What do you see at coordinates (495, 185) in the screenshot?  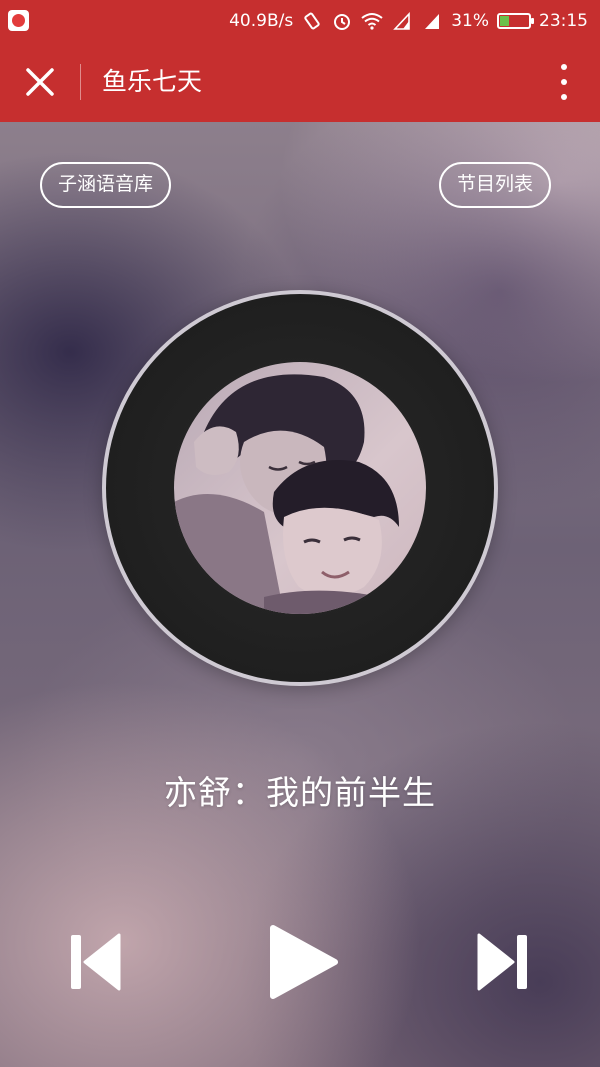 I see `program-list-button: 节目列表` at bounding box center [495, 185].